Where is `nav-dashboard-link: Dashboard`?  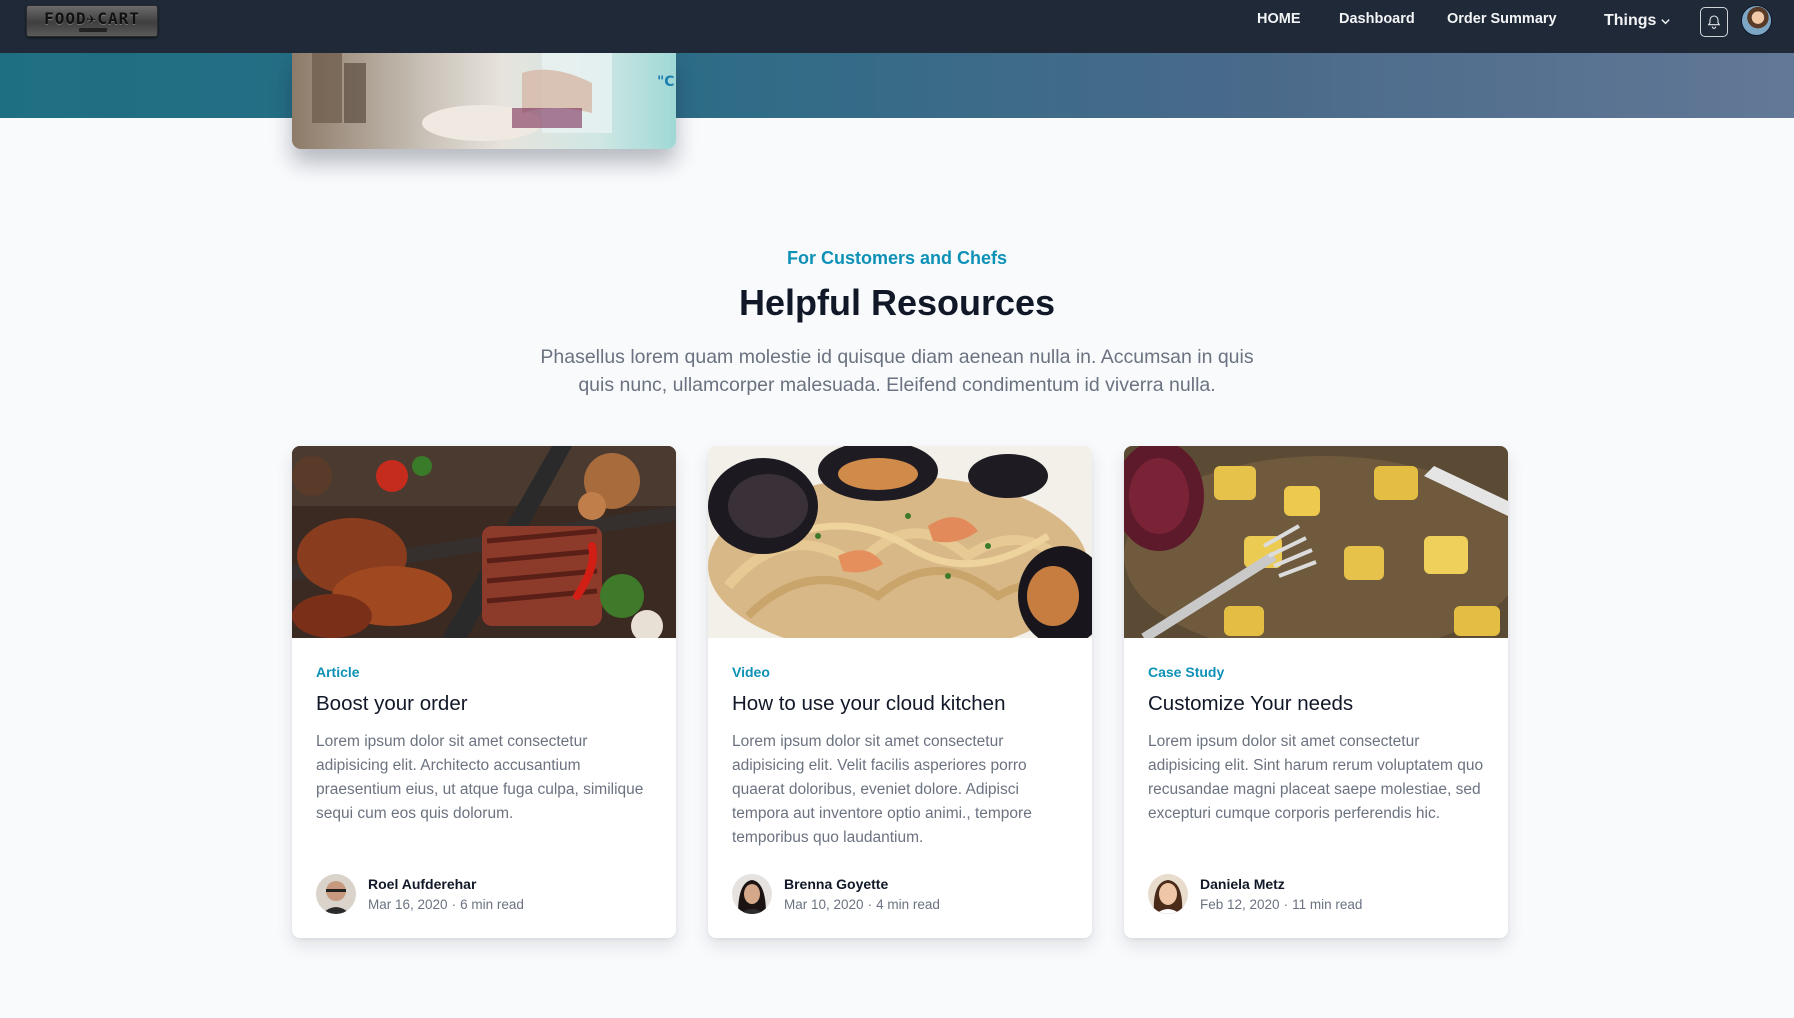 nav-dashboard-link: Dashboard is located at coordinates (1377, 19).